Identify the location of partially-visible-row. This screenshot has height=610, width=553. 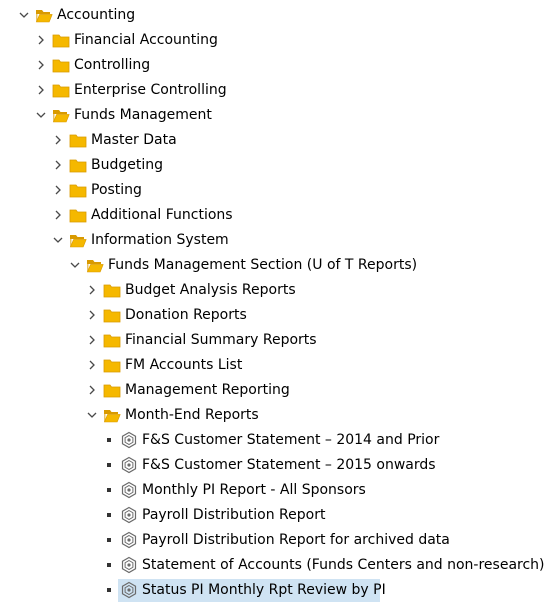
(276, 606).